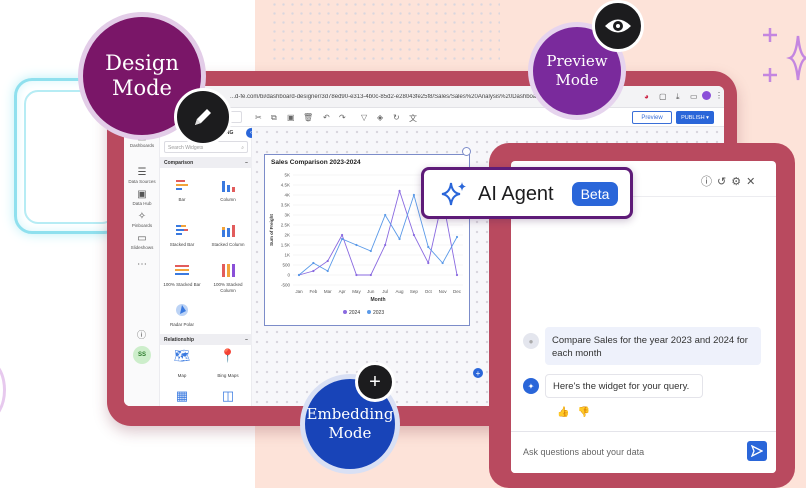 The height and width of the screenshot is (488, 806). Describe the element at coordinates (228, 375) in the screenshot. I see `widget-label: Bing Maps` at that location.